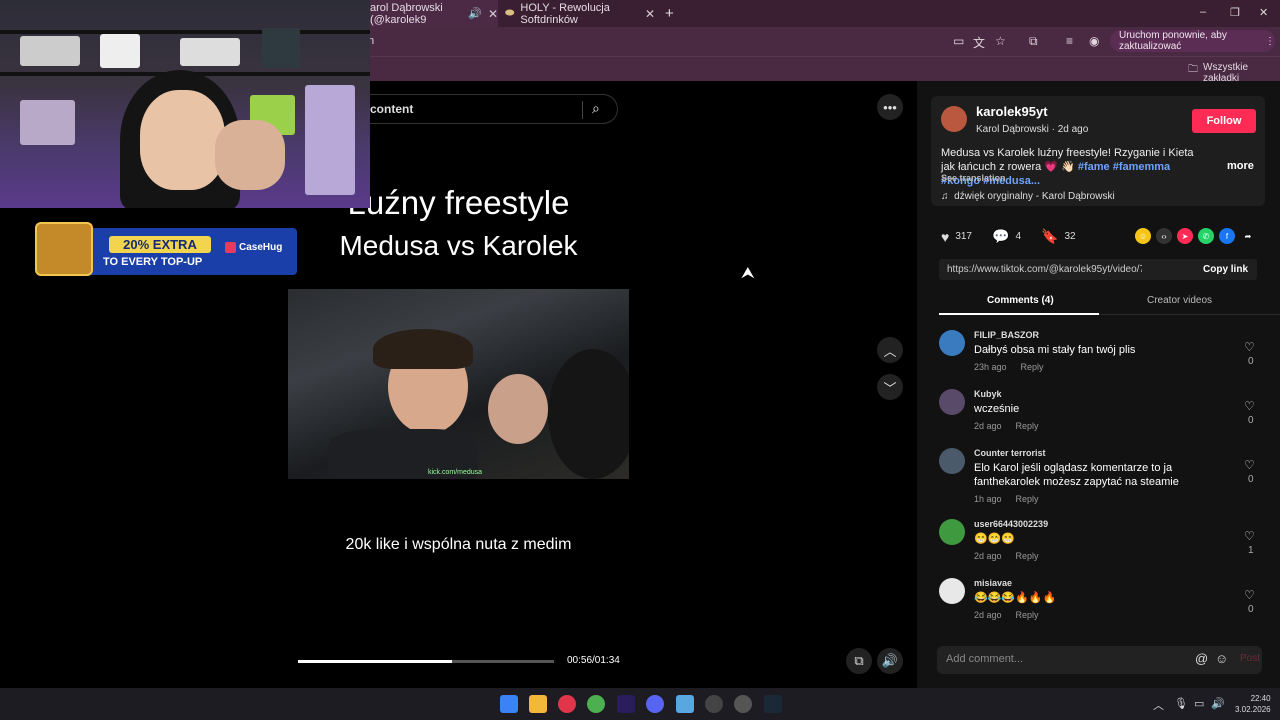 The image size is (1280, 720). What do you see at coordinates (1250, 658) in the screenshot?
I see `post-button: Post` at bounding box center [1250, 658].